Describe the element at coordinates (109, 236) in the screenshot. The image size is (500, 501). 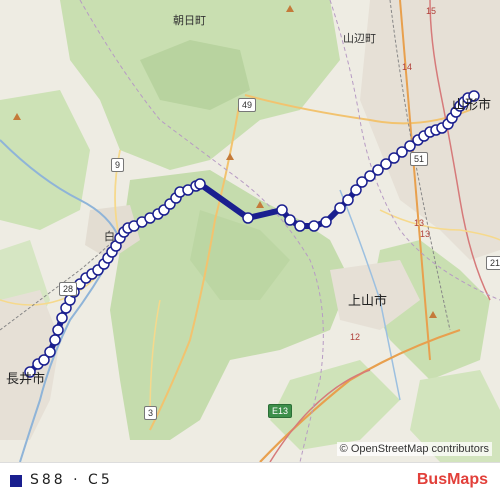
I see `place-shiro: 白` at that location.